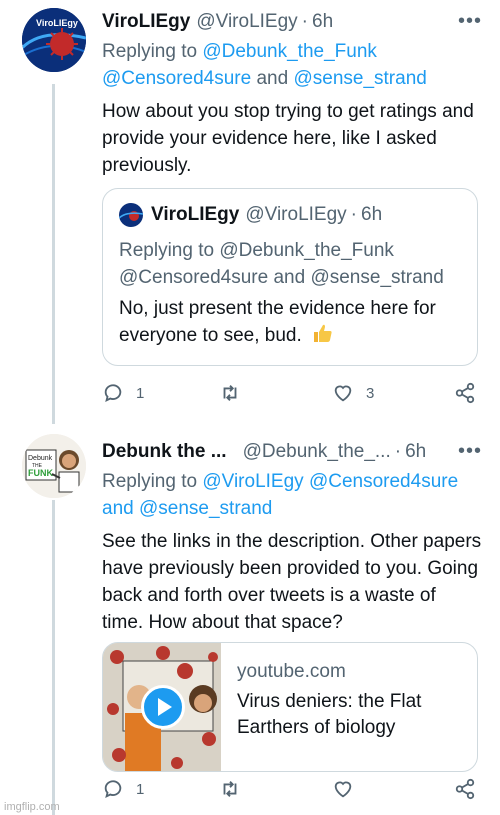  I want to click on video-thumbnail, so click(162, 707).